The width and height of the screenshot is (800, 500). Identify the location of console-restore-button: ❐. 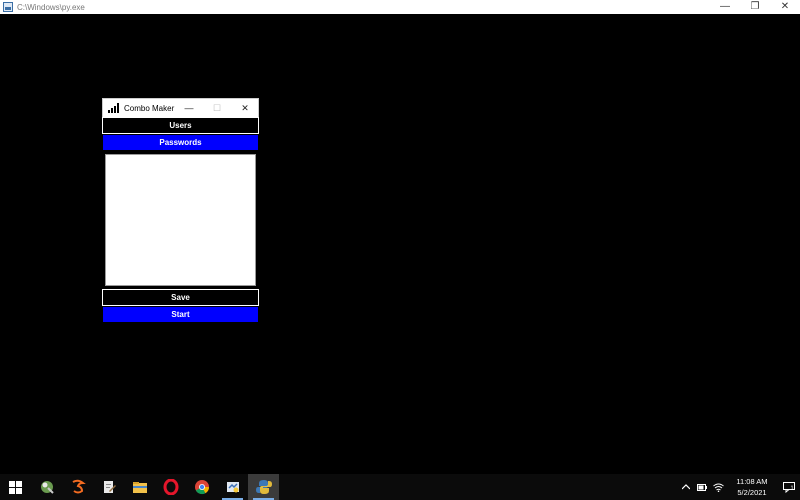
(755, 7).